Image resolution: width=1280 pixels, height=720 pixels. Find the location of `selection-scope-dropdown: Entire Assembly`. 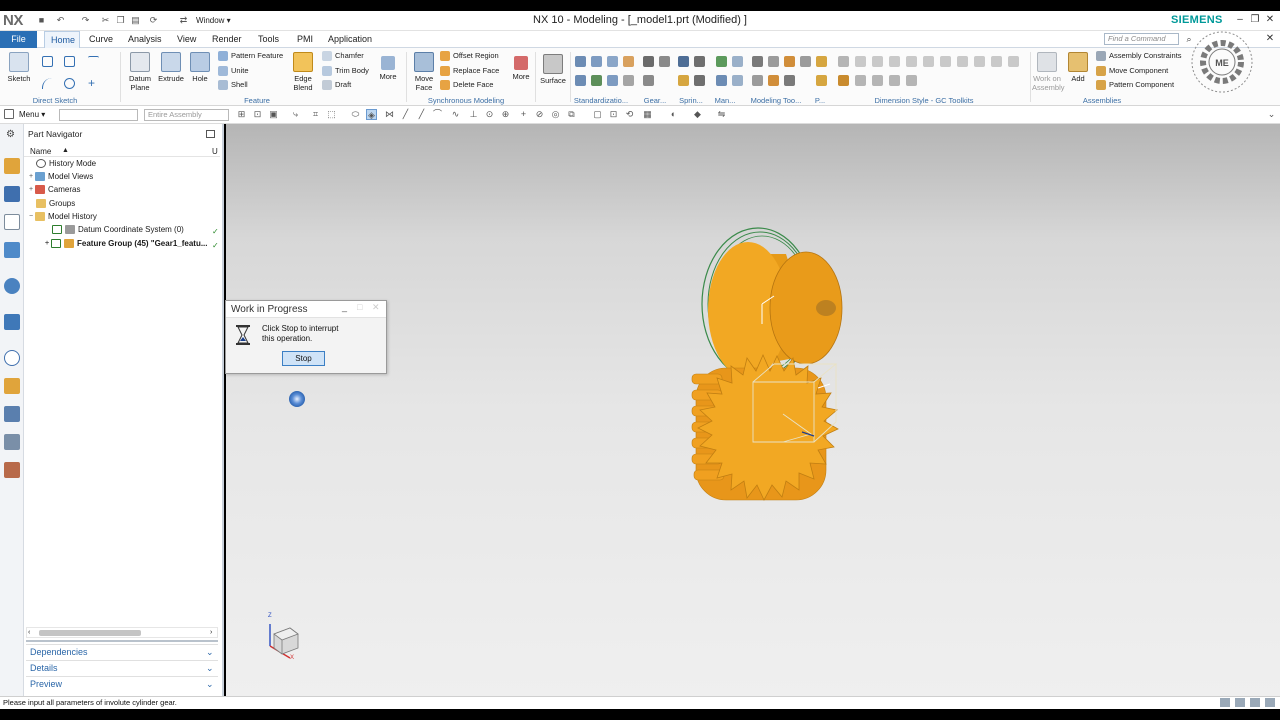

selection-scope-dropdown: Entire Assembly is located at coordinates (186, 115).